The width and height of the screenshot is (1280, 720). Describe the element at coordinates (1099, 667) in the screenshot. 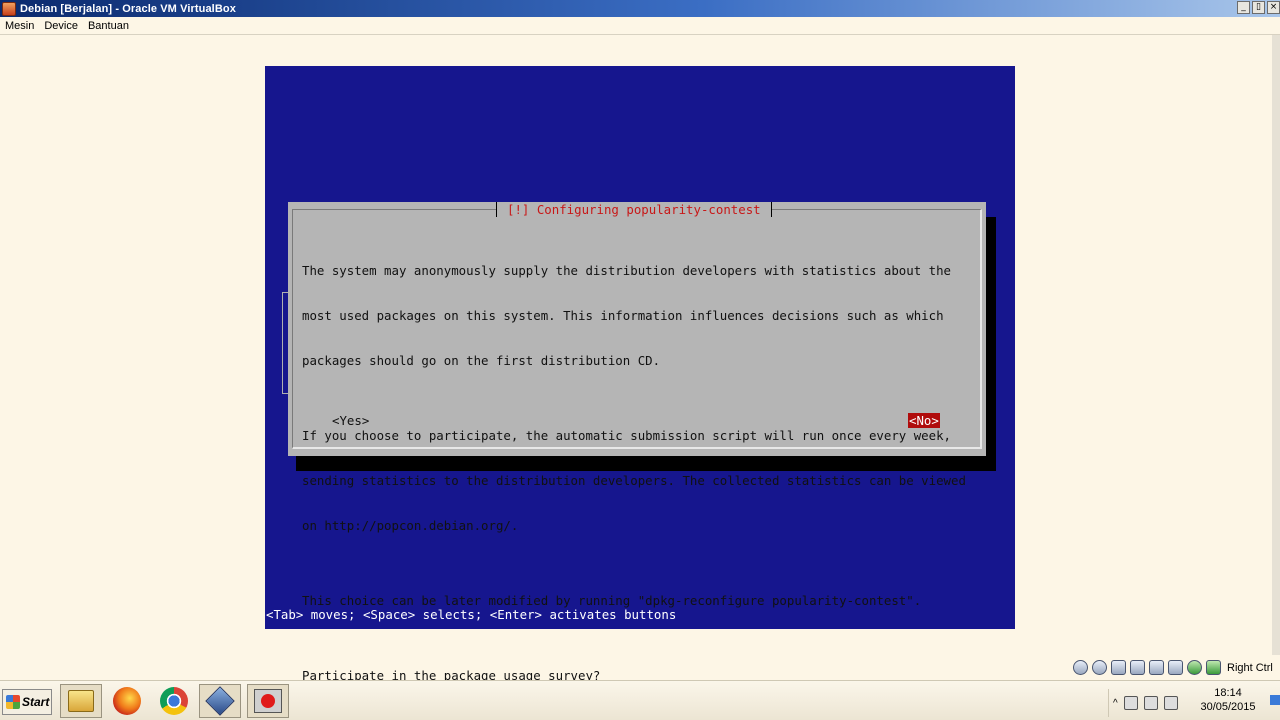

I see `optical-drive-icon` at that location.